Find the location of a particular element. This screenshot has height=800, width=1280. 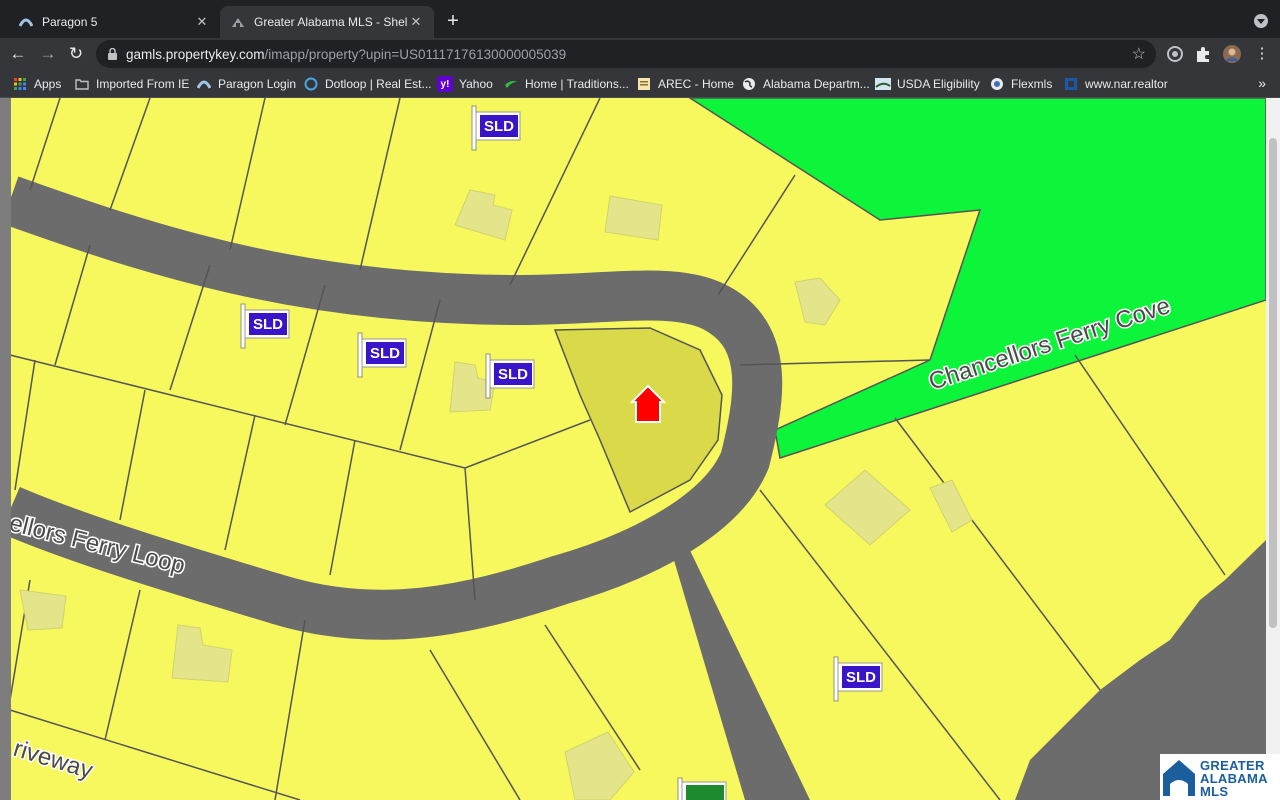

reload-icon: ↻ is located at coordinates (76, 54).